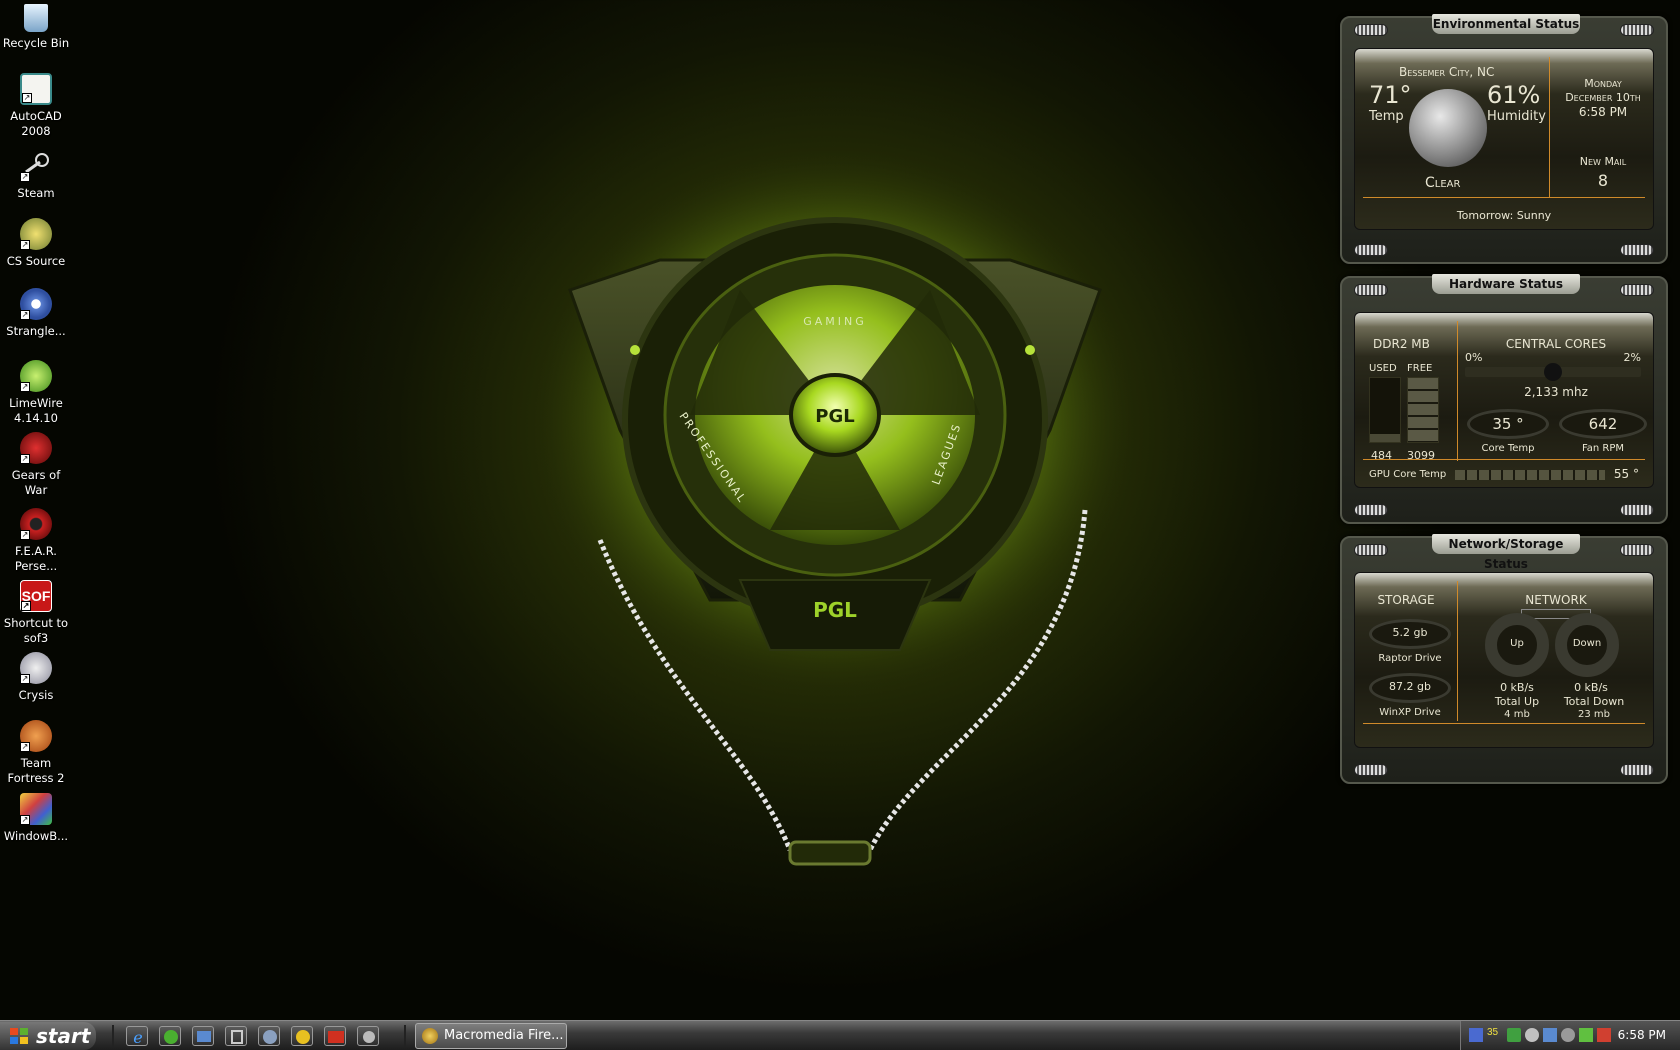 The image size is (1680, 1050). What do you see at coordinates (1517, 643) in the screenshot?
I see `upload-label: Up` at bounding box center [1517, 643].